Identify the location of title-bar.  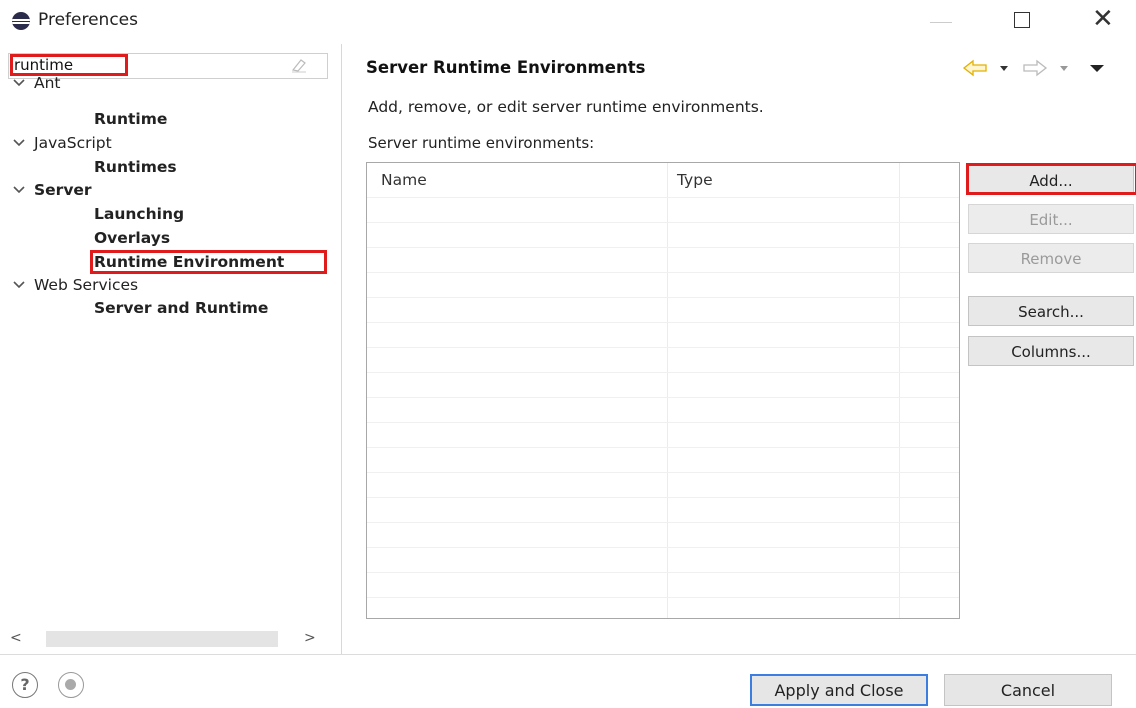
(568, 22).